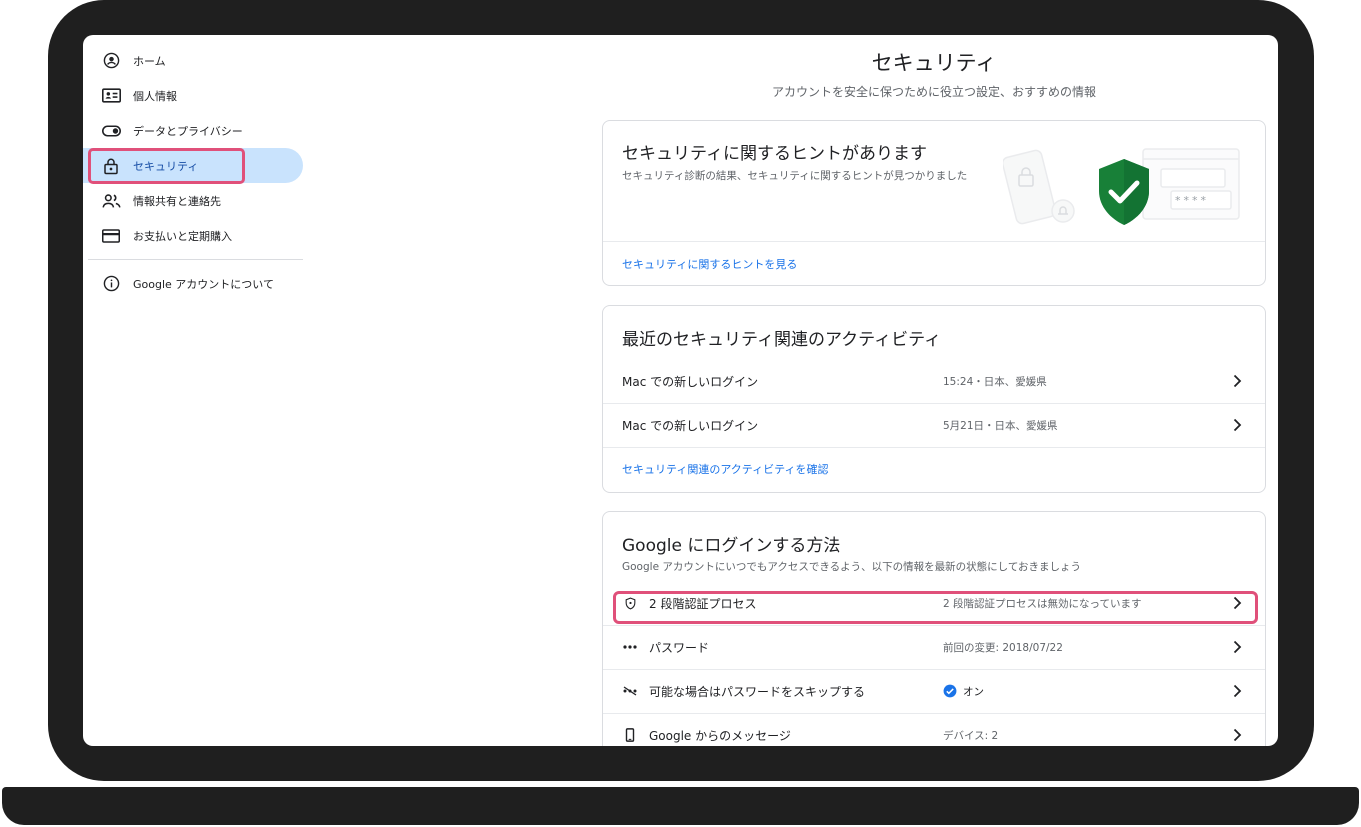 This screenshot has height=827, width=1361. I want to click on toggle-icon, so click(111, 131).